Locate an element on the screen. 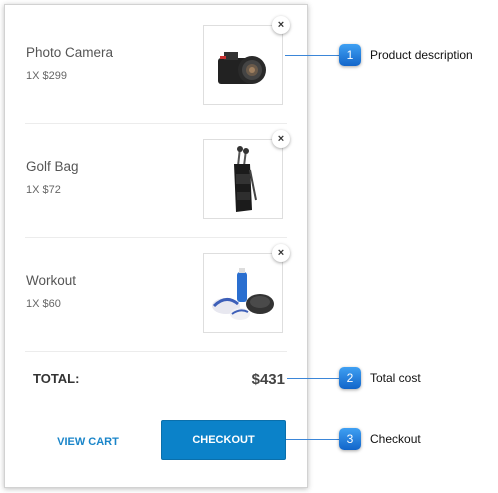 The width and height of the screenshot is (498, 493). total-label: TOTAL: is located at coordinates (56, 378).